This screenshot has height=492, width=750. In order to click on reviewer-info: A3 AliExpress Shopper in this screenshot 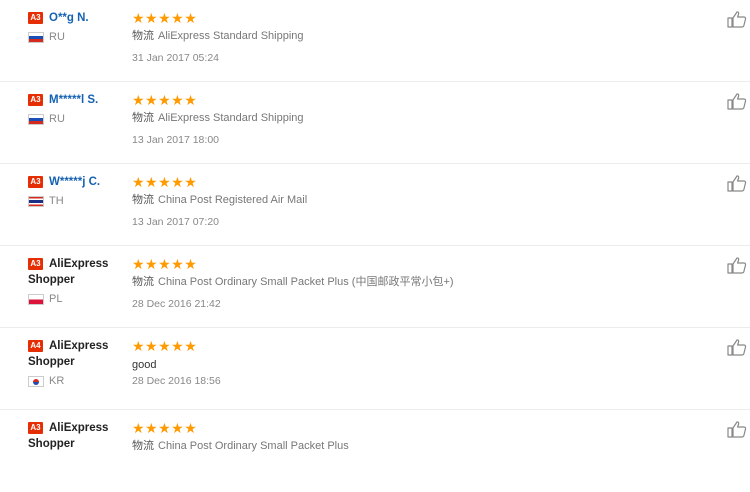, I will do `click(78, 436)`.